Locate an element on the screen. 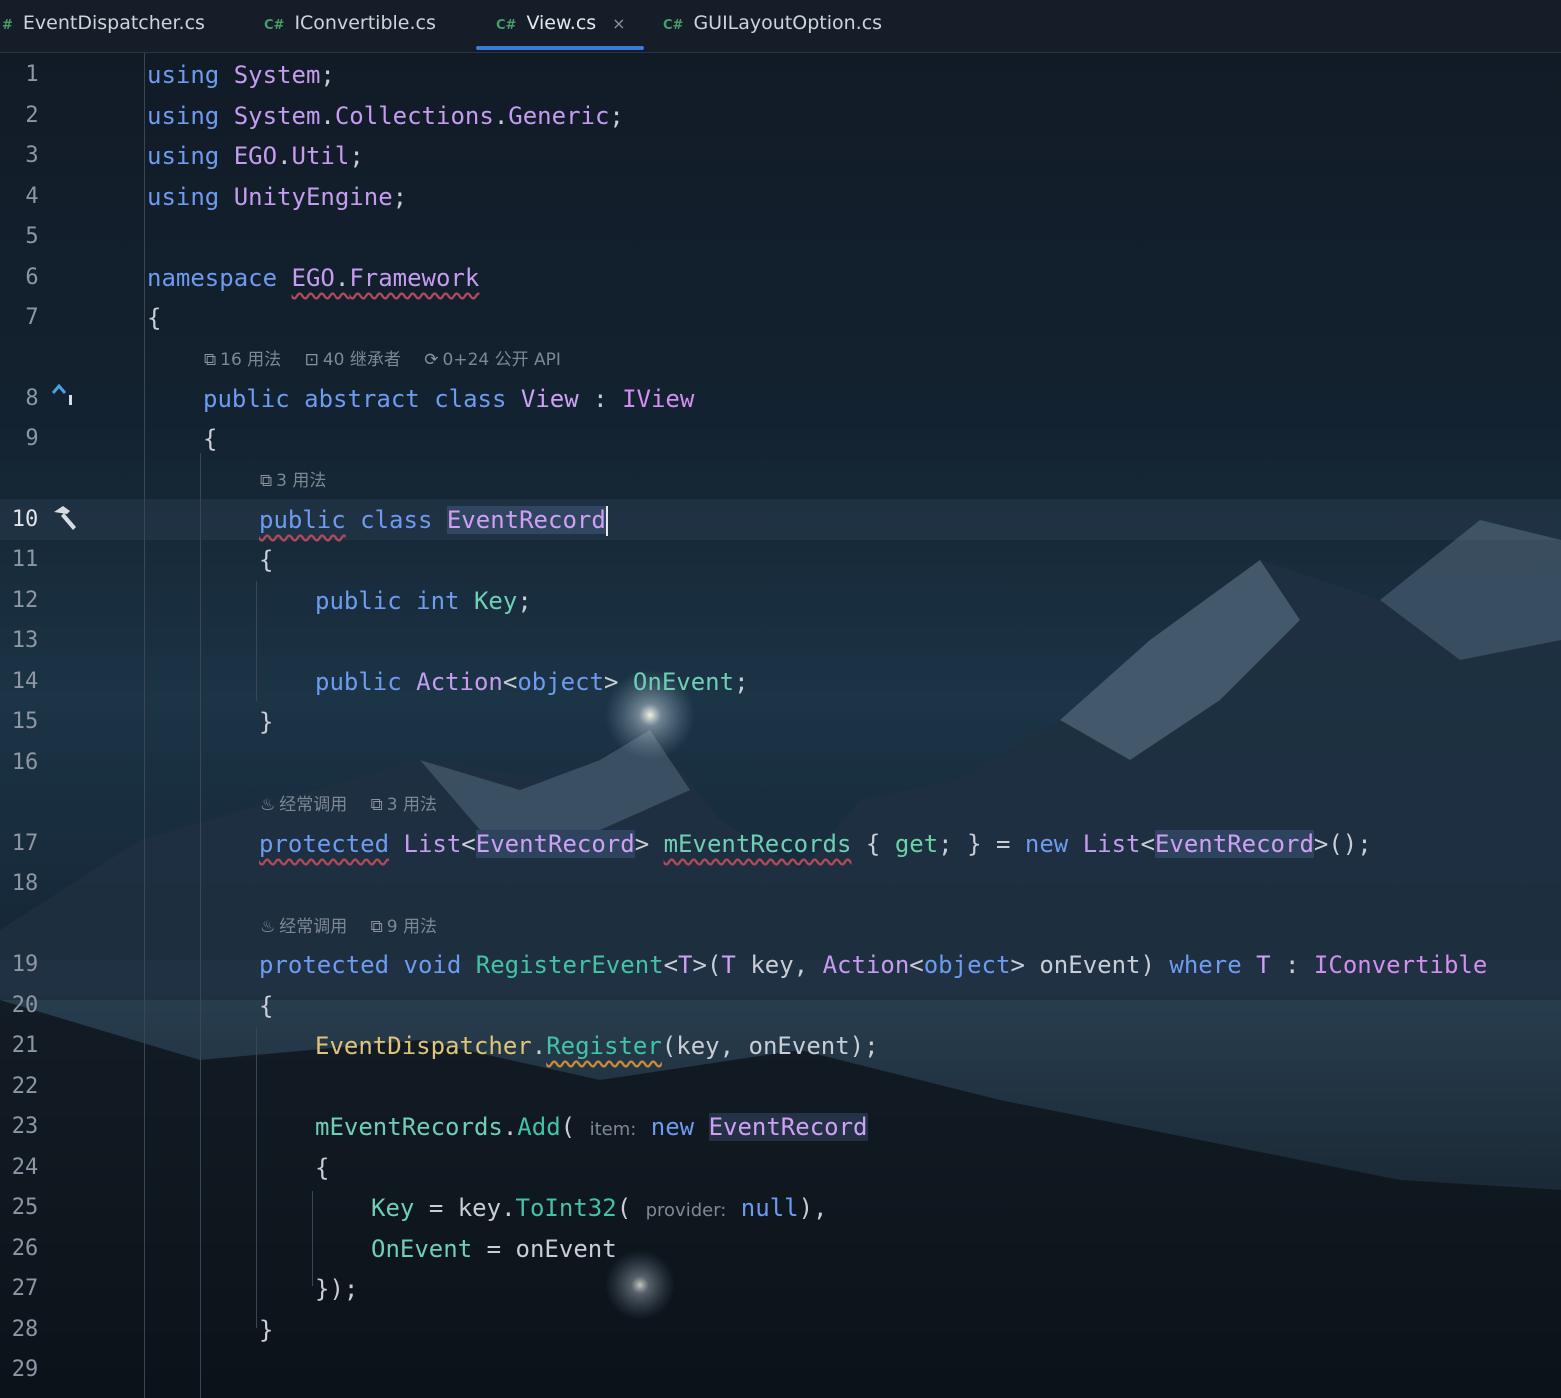  line-number: 28 is located at coordinates (25, 1329).